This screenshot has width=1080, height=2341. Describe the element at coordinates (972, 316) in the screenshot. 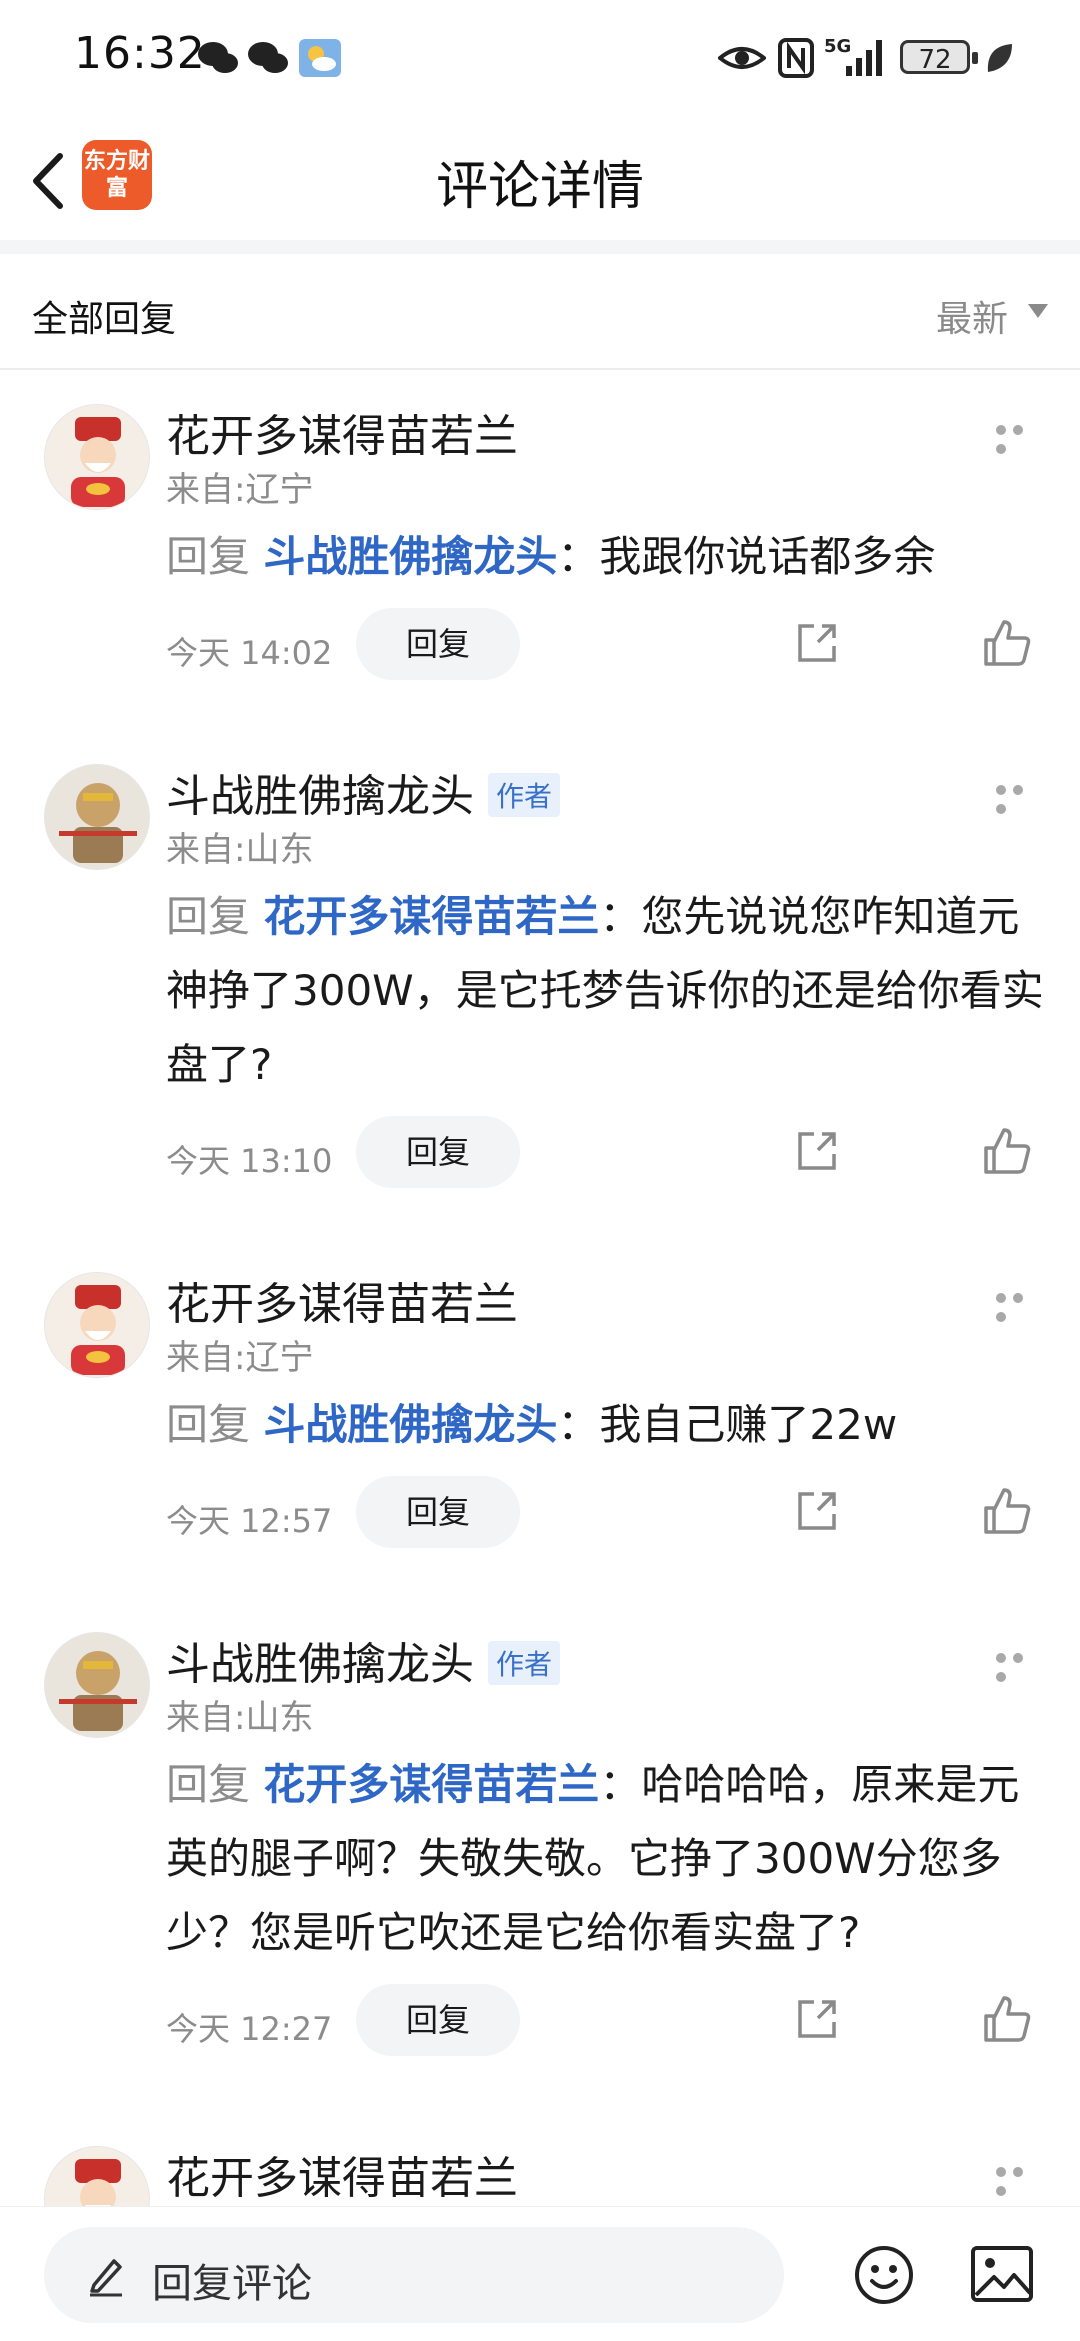

I see `sort-dropdown: 最新` at that location.